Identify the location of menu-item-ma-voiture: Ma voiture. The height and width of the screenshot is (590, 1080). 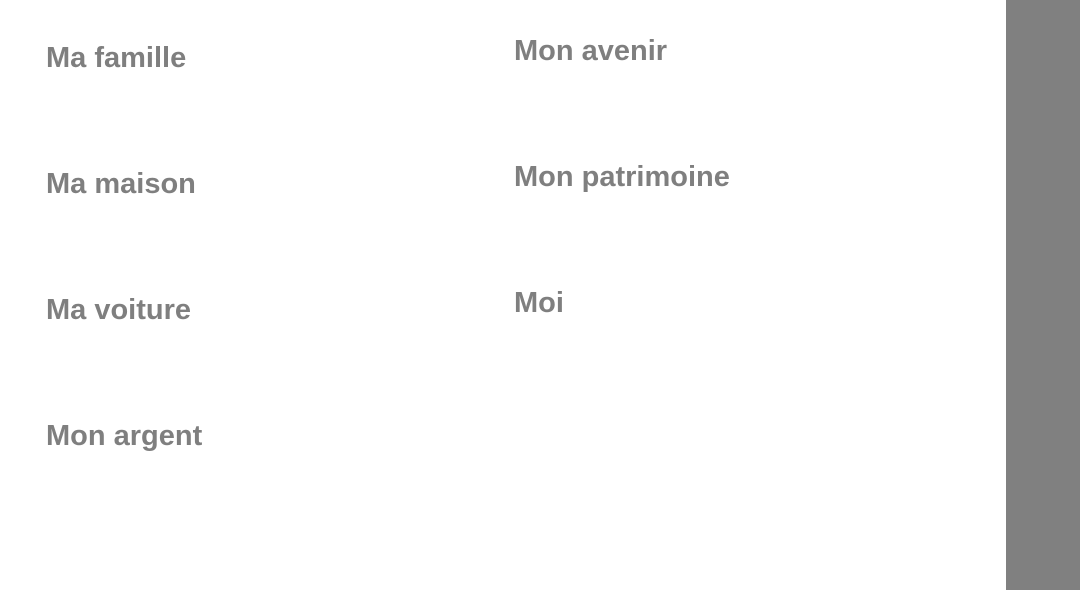
(118, 310).